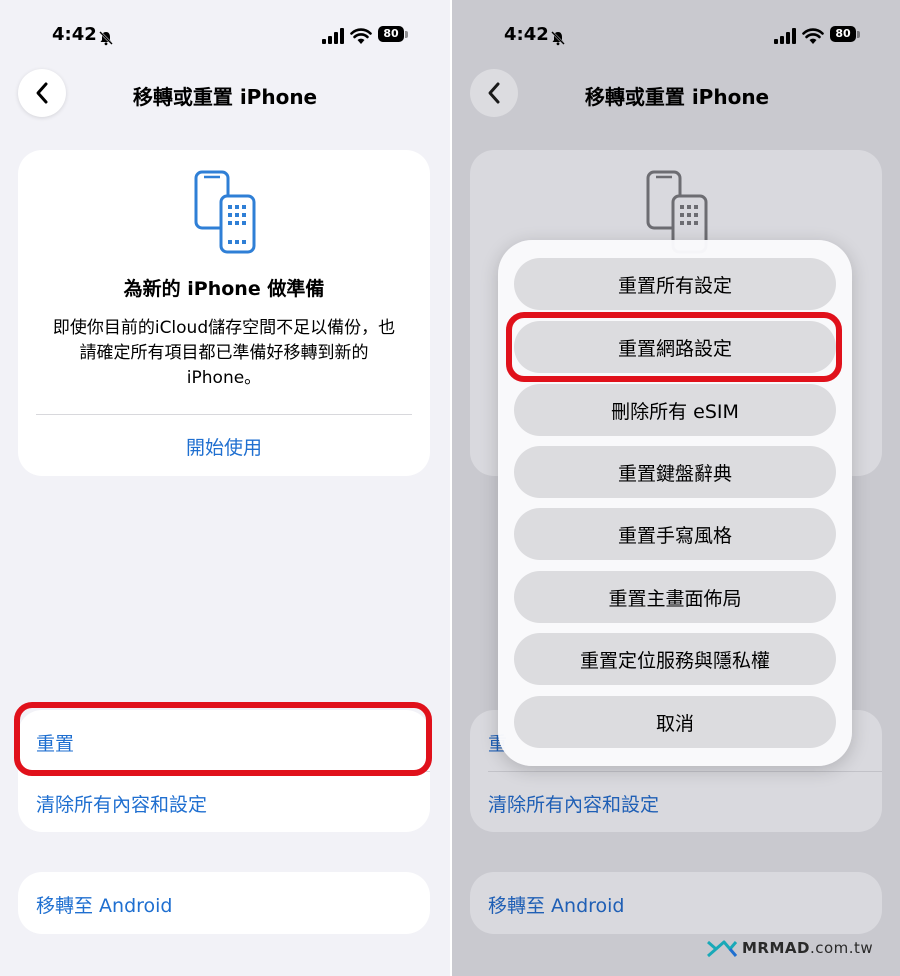  What do you see at coordinates (225, 212) in the screenshot?
I see `phone-transfer-icon` at bounding box center [225, 212].